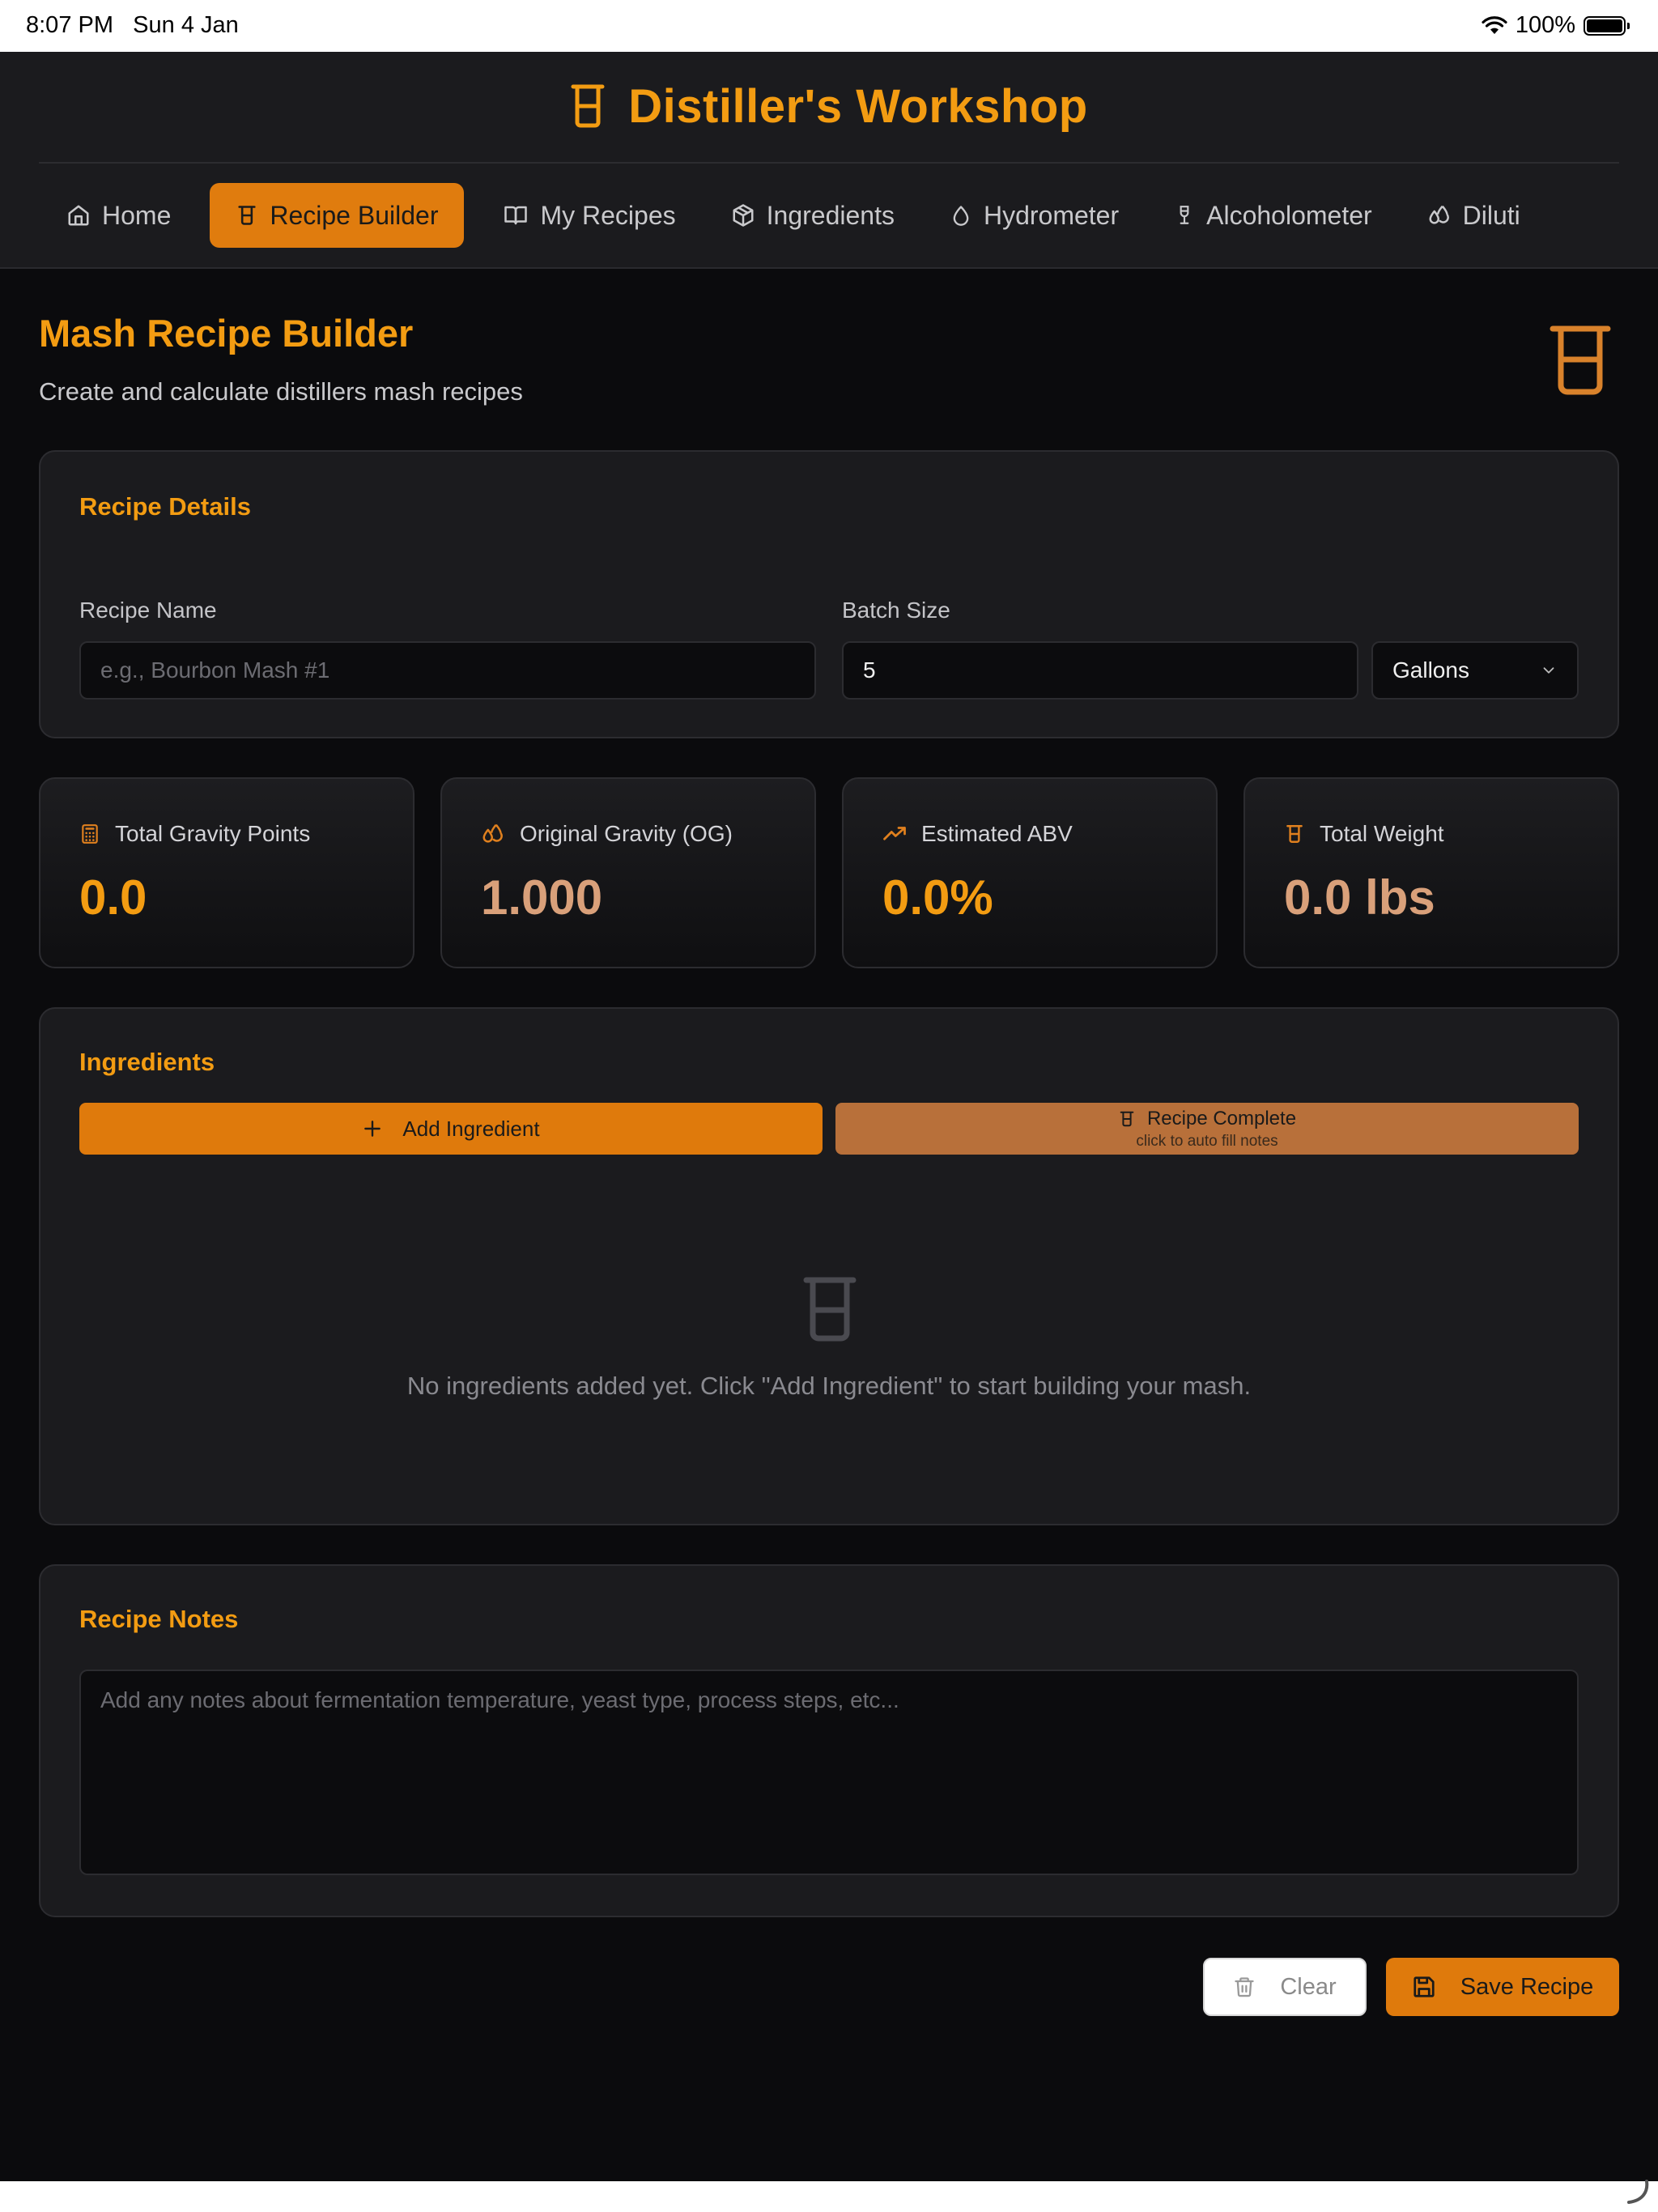 The width and height of the screenshot is (1658, 2212). I want to click on home-icon, so click(78, 215).